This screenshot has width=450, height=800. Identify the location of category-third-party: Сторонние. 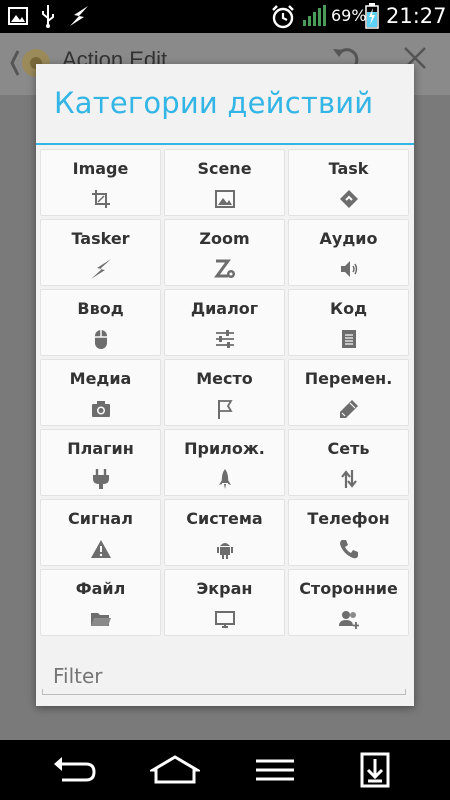
(348, 602).